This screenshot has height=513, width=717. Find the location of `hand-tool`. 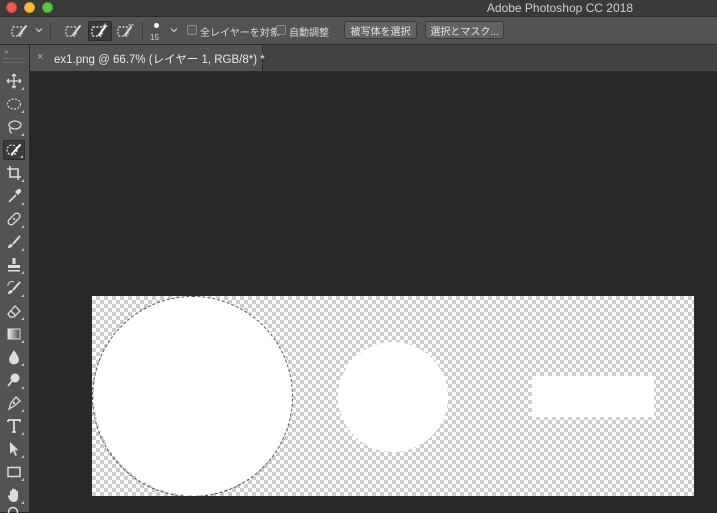

hand-tool is located at coordinates (14, 495).